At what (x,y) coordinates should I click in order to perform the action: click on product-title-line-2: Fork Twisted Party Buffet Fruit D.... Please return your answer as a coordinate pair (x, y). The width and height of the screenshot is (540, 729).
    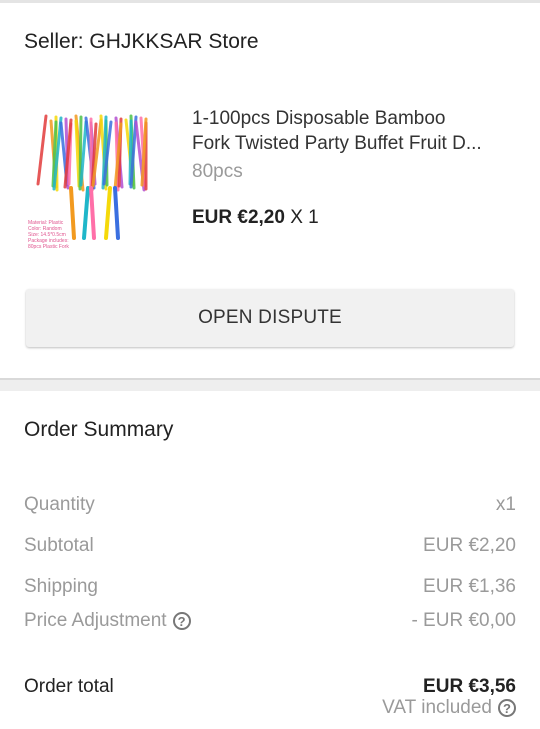
    Looking at the image, I should click on (337, 143).